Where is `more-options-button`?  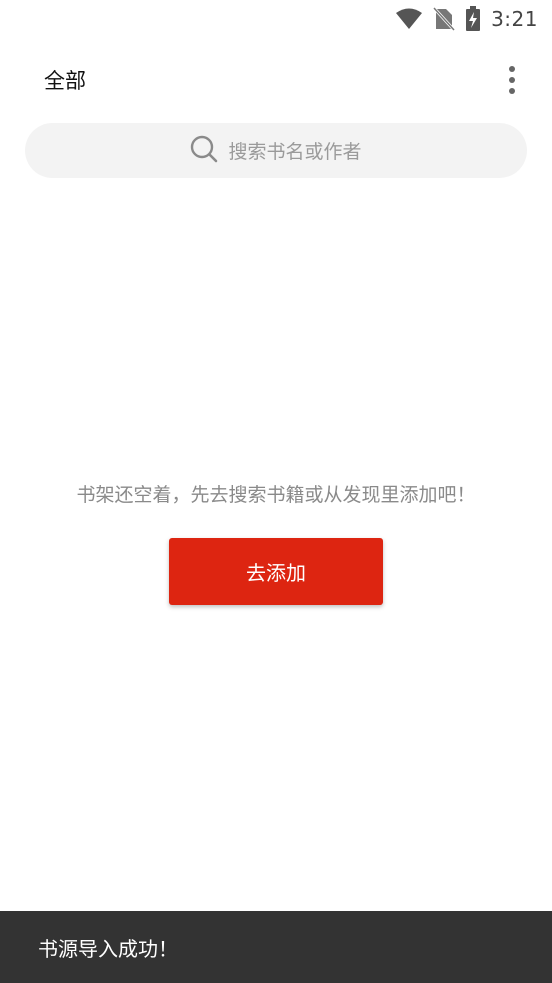 more-options-button is located at coordinates (512, 80).